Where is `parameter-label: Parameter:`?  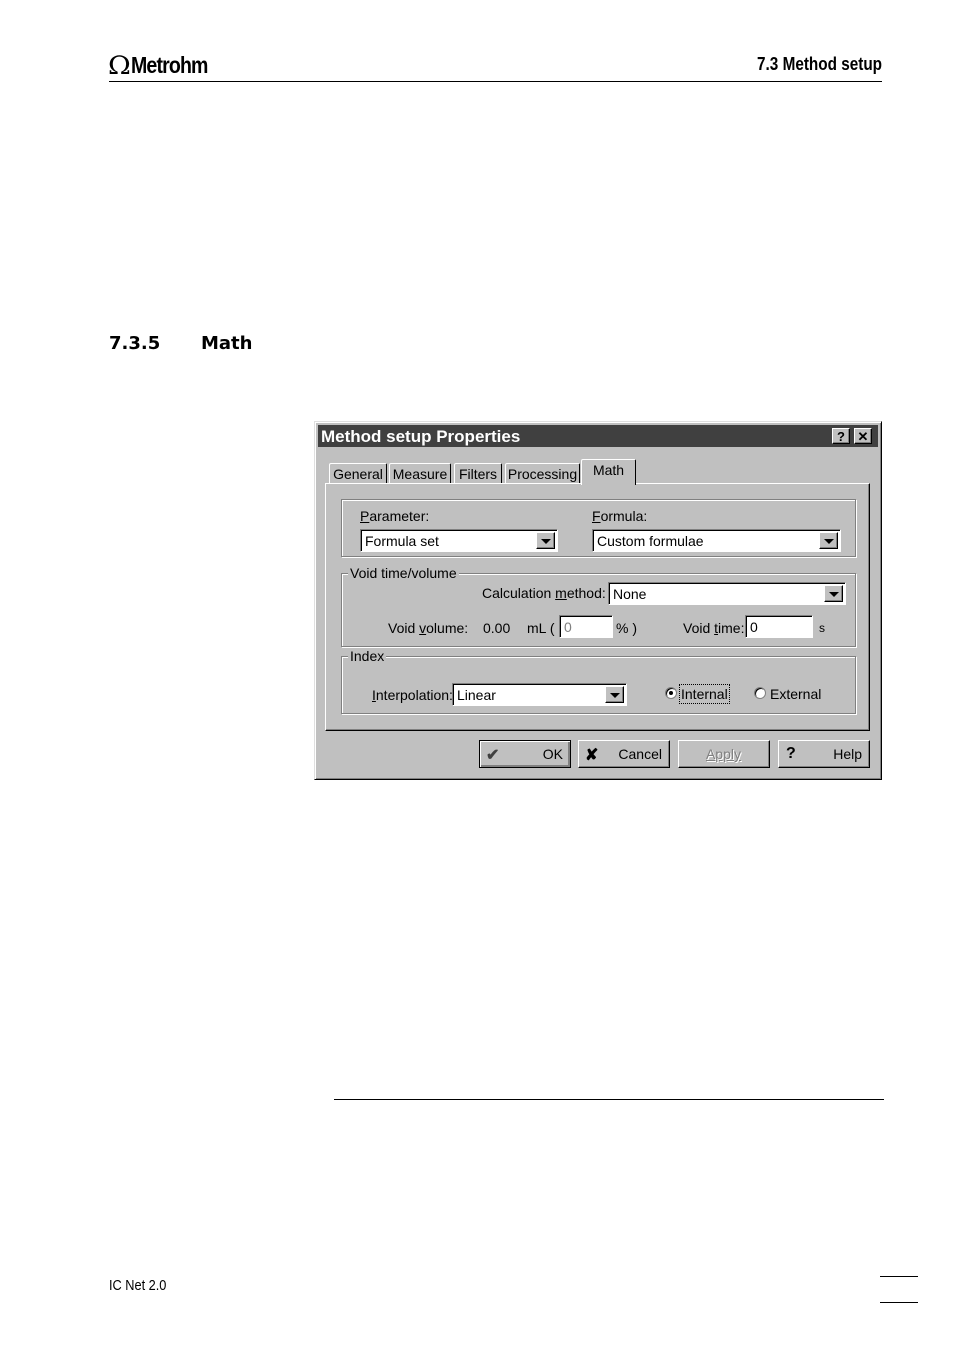 parameter-label: Parameter: is located at coordinates (395, 516).